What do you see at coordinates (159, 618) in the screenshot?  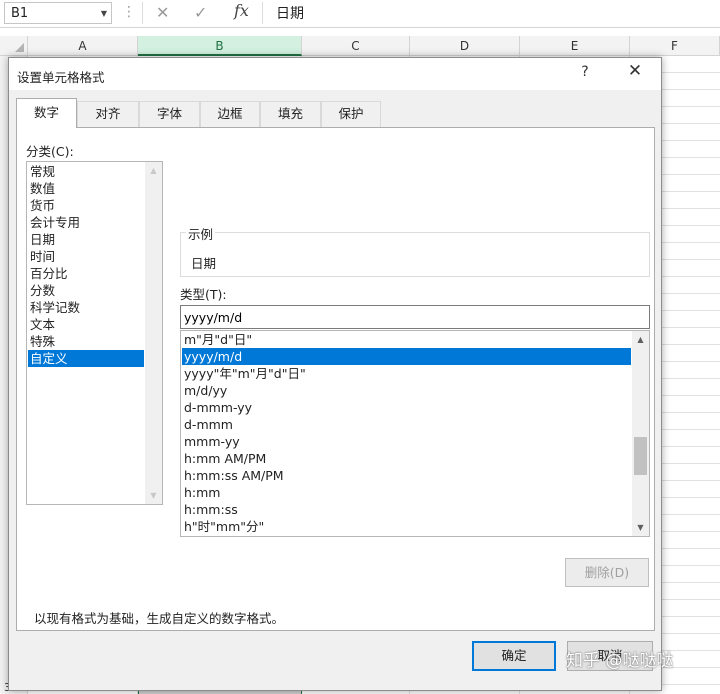 I see `format-description: 以现有格式为基础，生成自定义的数字格式。` at bounding box center [159, 618].